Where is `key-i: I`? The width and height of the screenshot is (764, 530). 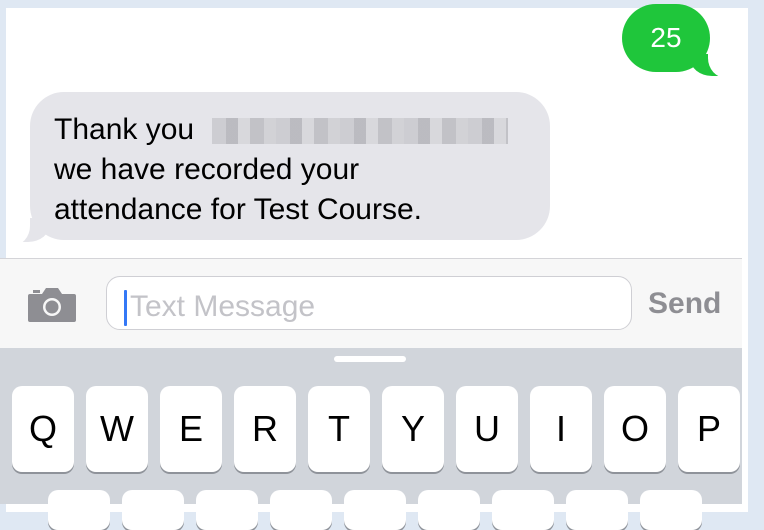
key-i: I is located at coordinates (561, 429).